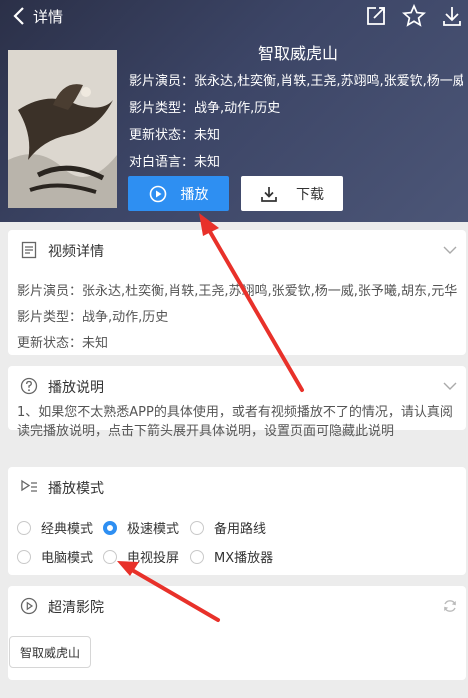 This screenshot has width=468, height=698. I want to click on mode-option-pc: 电脑模式, so click(55, 556).